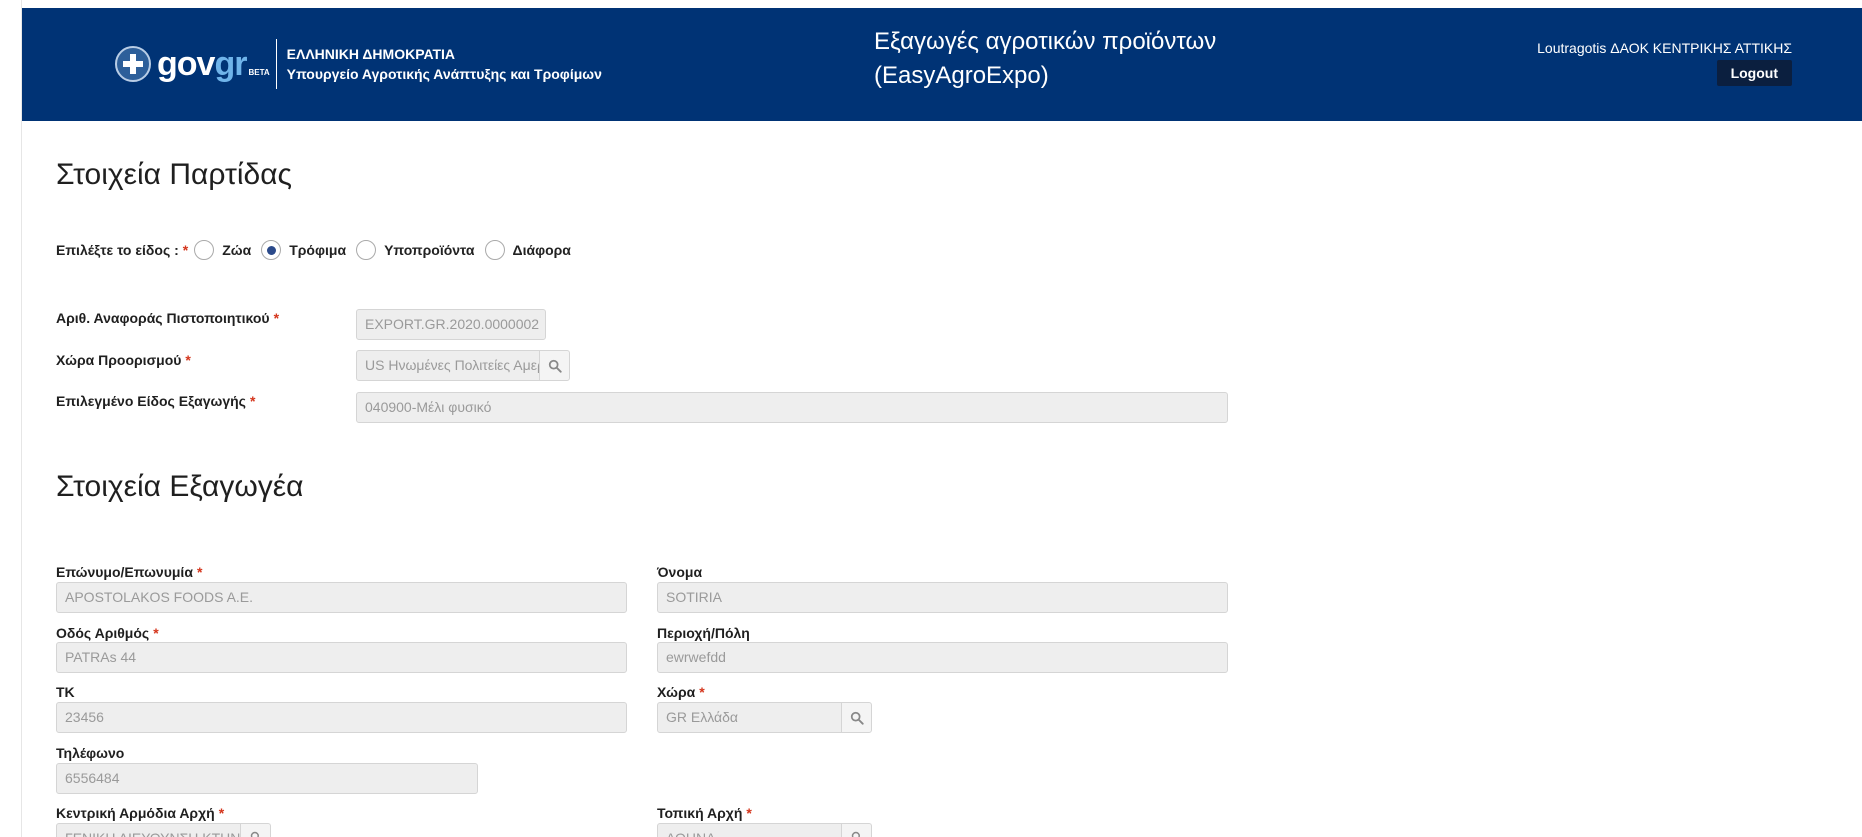  Describe the element at coordinates (1664, 48) in the screenshot. I see `user-name: Loutragotis ΔΑΟΚ ΚΕΝΤΡΙΚΗΣ ΑΤΤΙΚΗΣ` at that location.